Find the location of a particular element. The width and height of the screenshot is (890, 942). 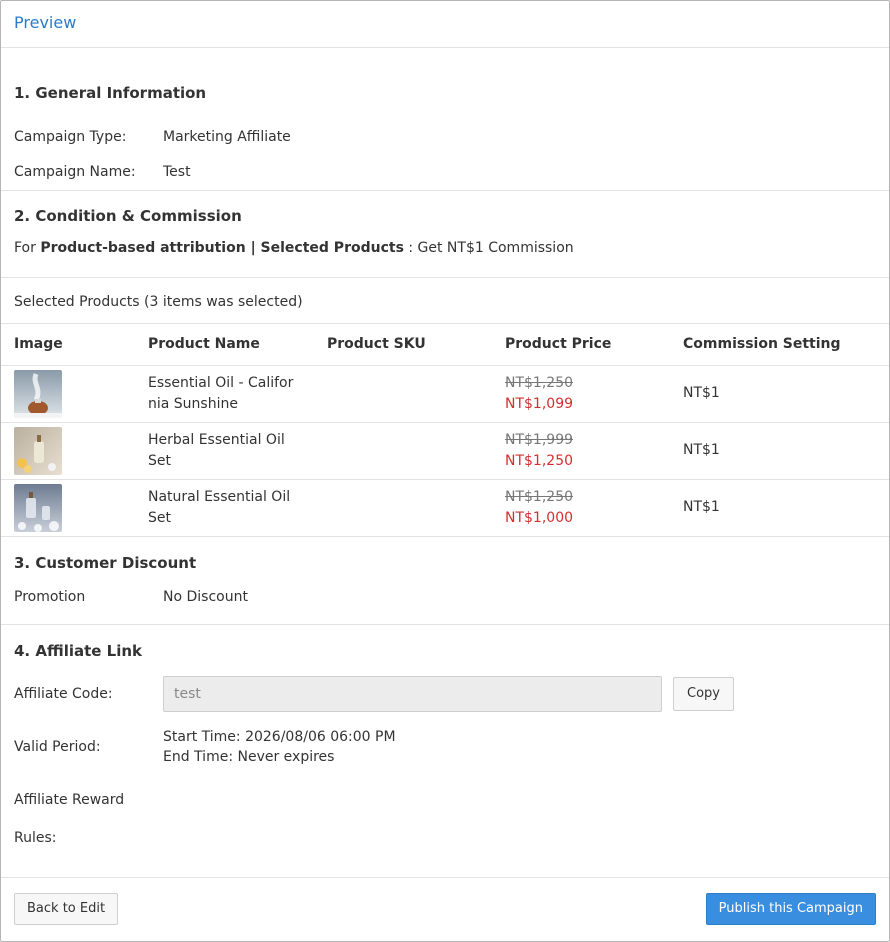

affiliate-reward-row: Affiliate Reward is located at coordinates (445, 800).